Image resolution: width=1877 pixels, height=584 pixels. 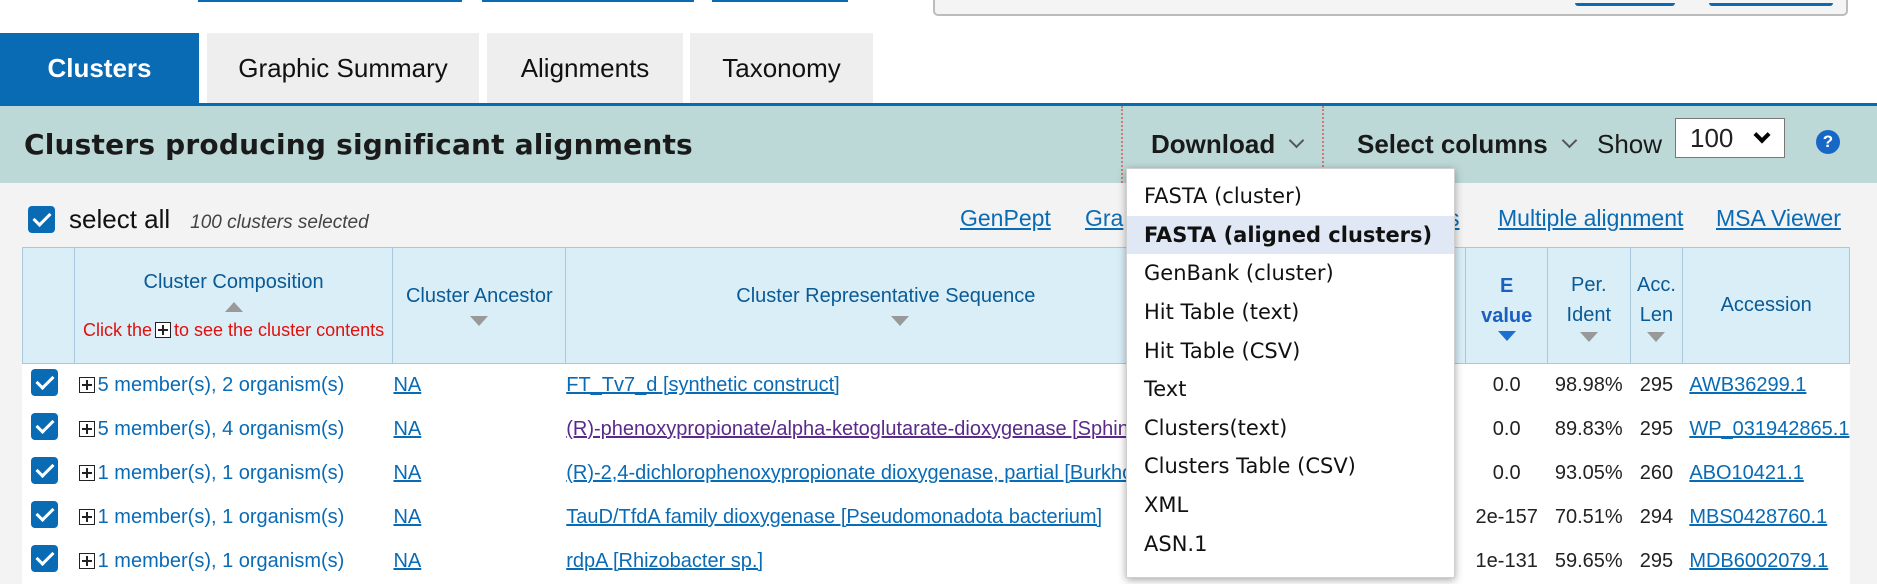 I want to click on accession-link: MDB6002079.1, so click(x=1758, y=561).